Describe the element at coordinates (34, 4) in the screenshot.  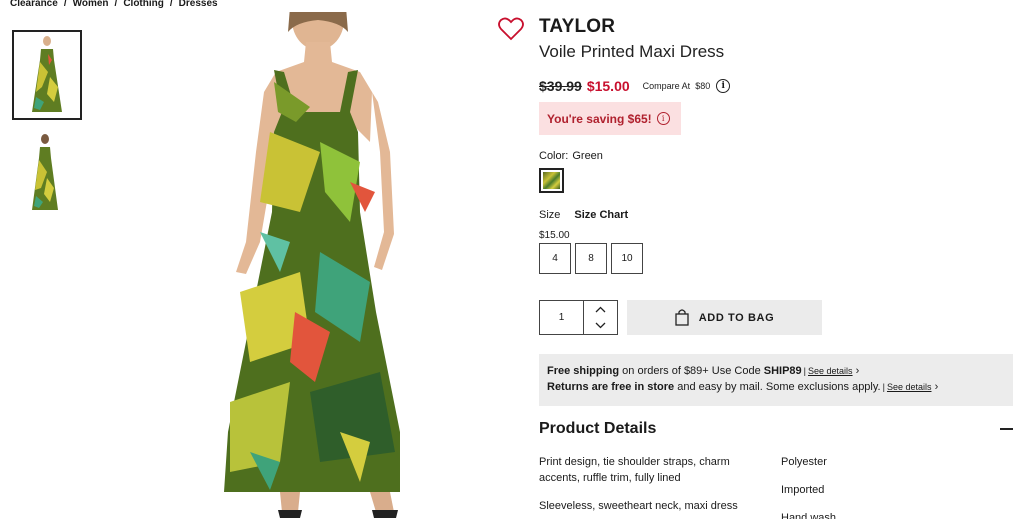
I see `breadcrumb-clearance: Clearance` at that location.